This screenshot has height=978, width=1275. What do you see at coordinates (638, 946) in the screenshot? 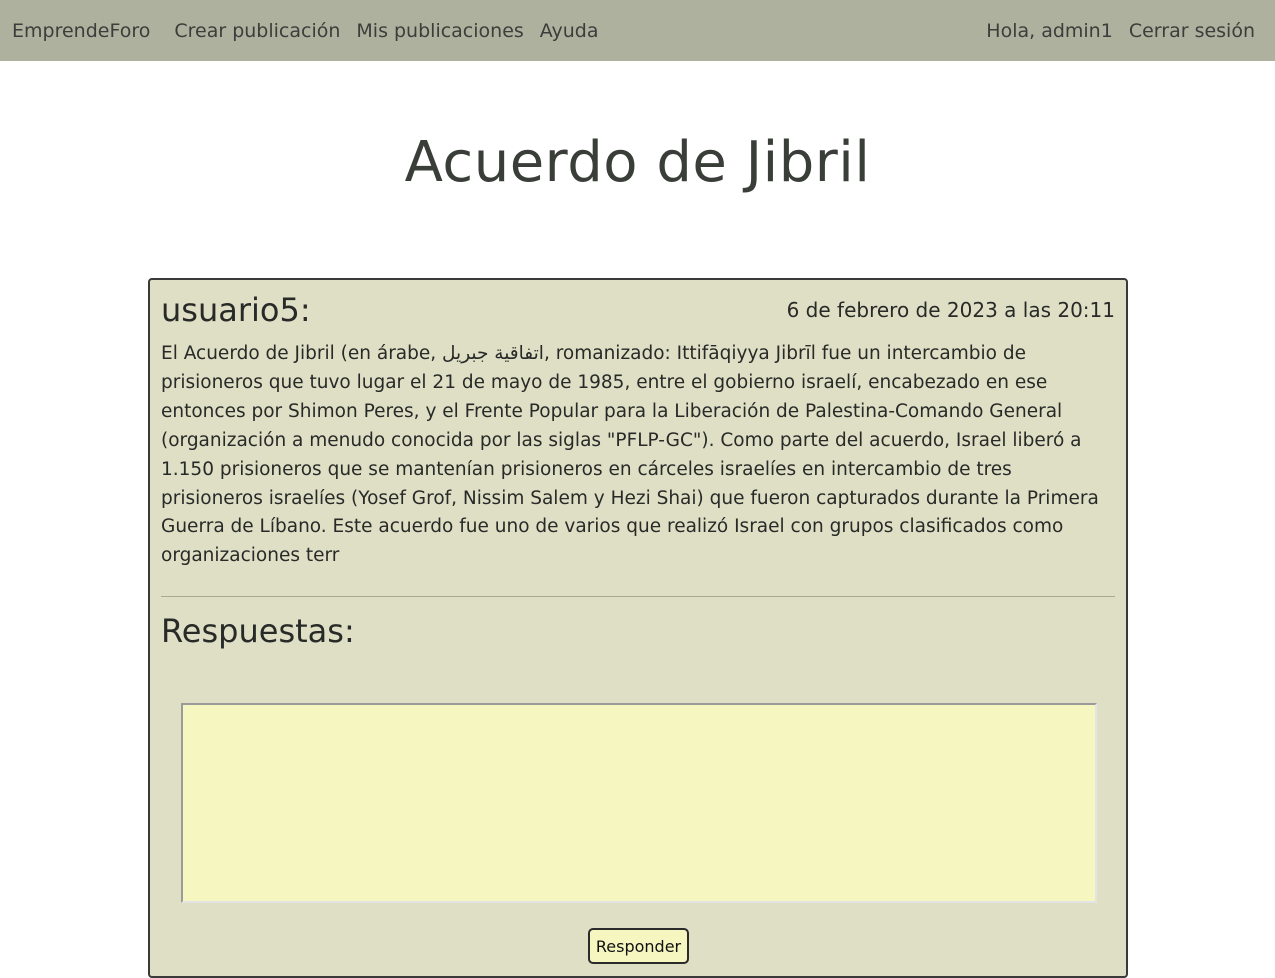
I see `reply-button: Responder` at bounding box center [638, 946].